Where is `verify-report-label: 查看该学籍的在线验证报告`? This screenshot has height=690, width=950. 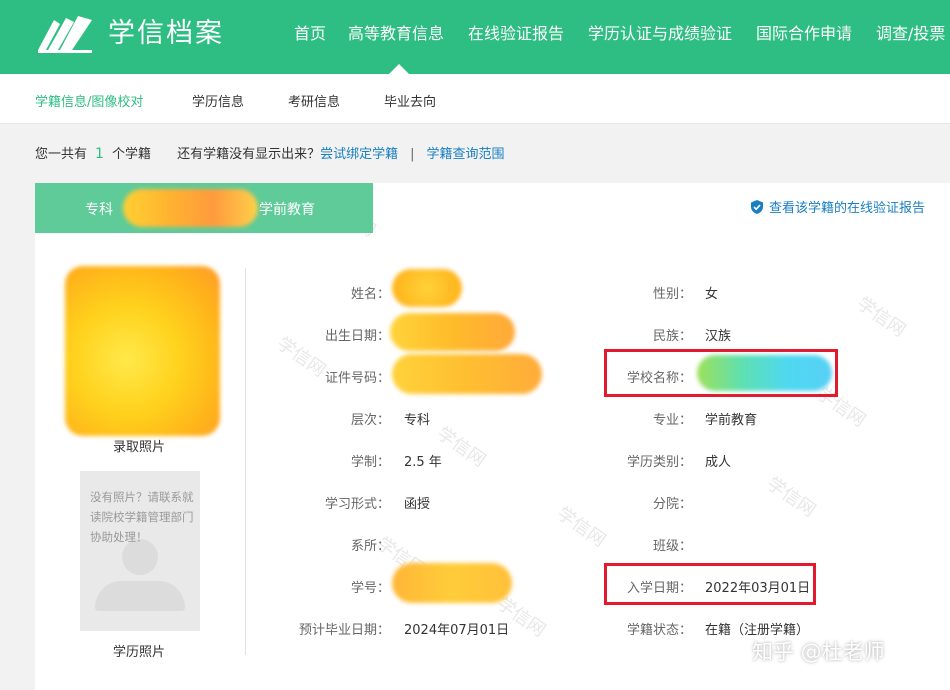
verify-report-label: 查看该学籍的在线验证报告 is located at coordinates (846, 208).